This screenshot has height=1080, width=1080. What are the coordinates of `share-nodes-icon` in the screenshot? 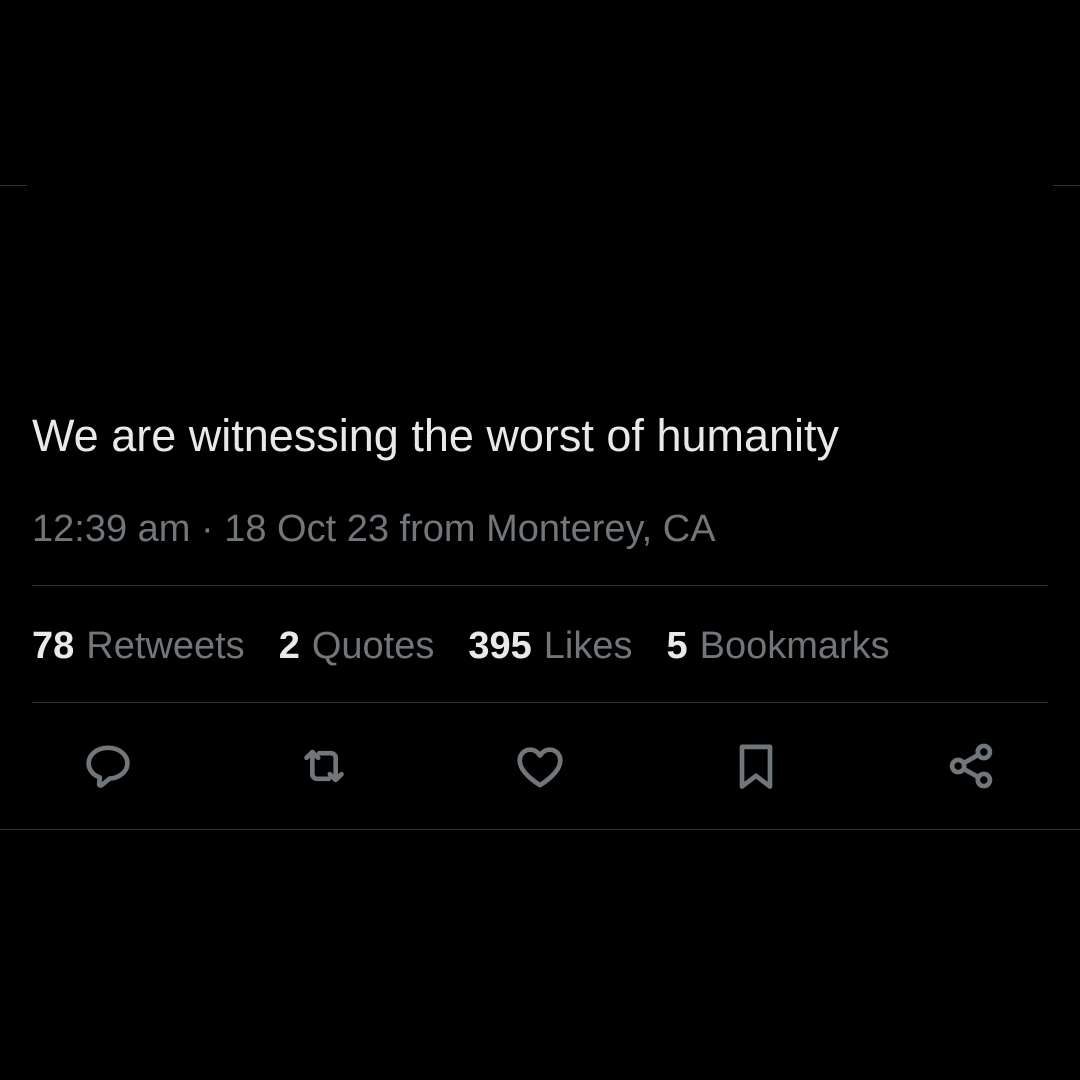 It's located at (971, 766).